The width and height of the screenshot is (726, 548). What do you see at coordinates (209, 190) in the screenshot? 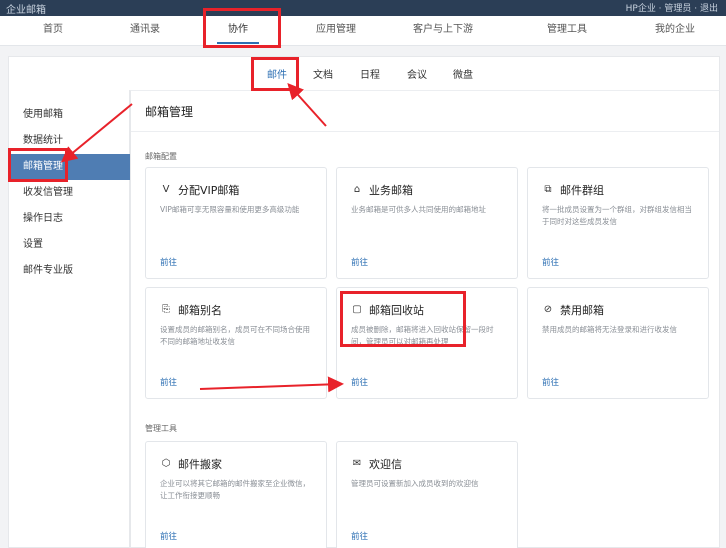
I see `card-title: 分配VIP邮箱` at bounding box center [209, 190].